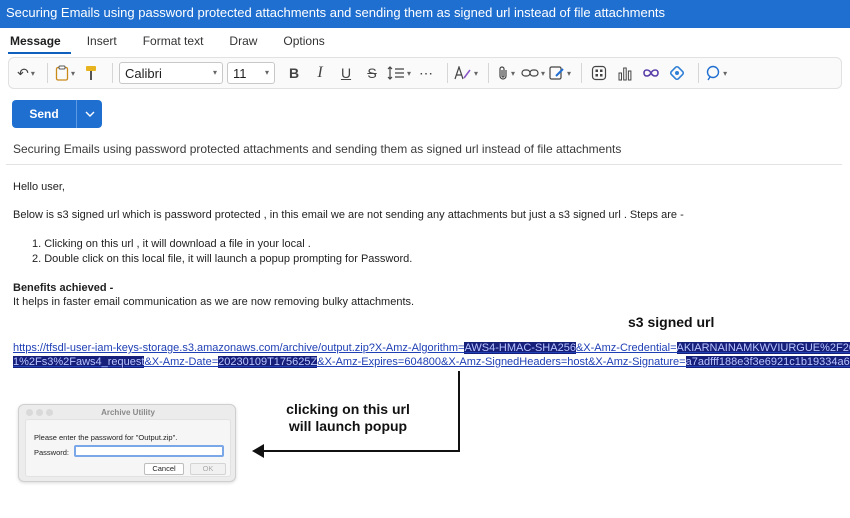 This screenshot has width=850, height=518. I want to click on designer-icon, so click(677, 73).